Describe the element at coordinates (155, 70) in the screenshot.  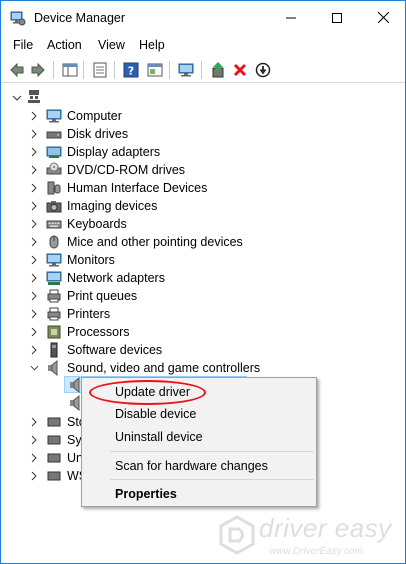
I see `action-pane-button` at that location.